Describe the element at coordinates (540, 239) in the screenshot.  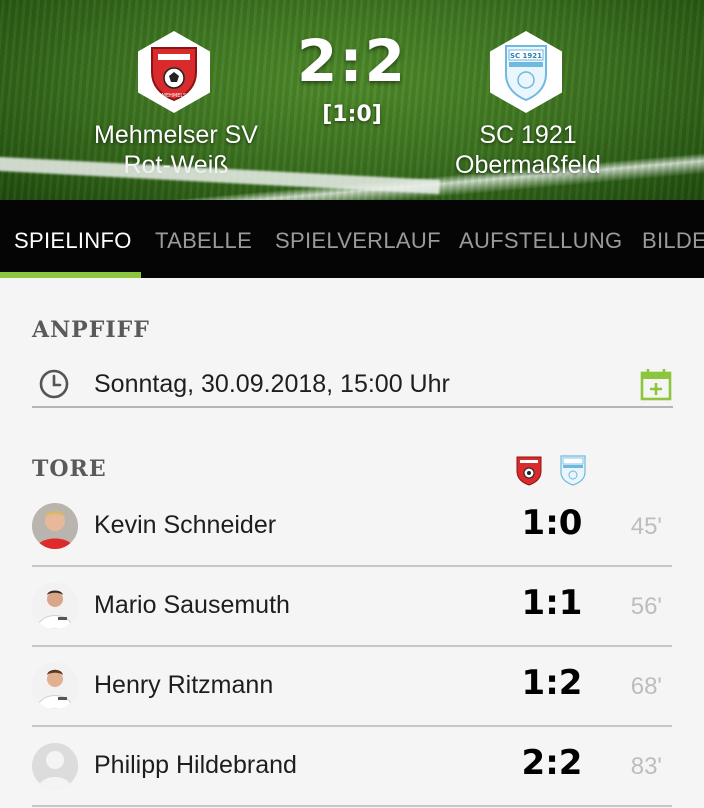
I see `tab-aufstellung: AUFSTELLUNG` at that location.